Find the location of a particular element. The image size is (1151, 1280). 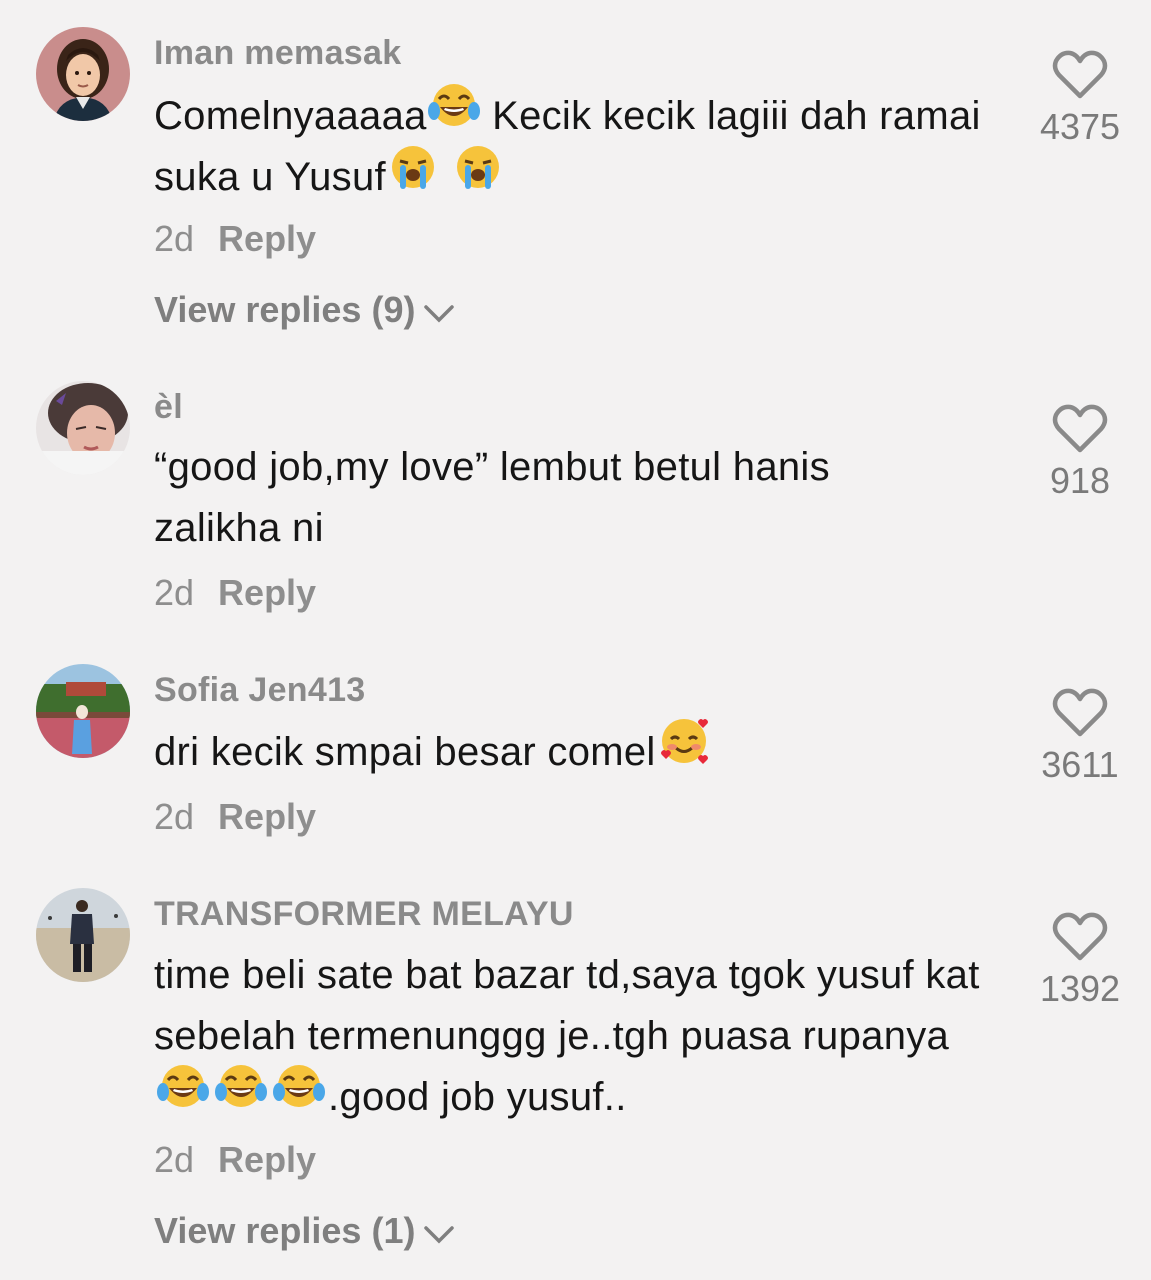

like-button: 1392 is located at coordinates (1080, 961).